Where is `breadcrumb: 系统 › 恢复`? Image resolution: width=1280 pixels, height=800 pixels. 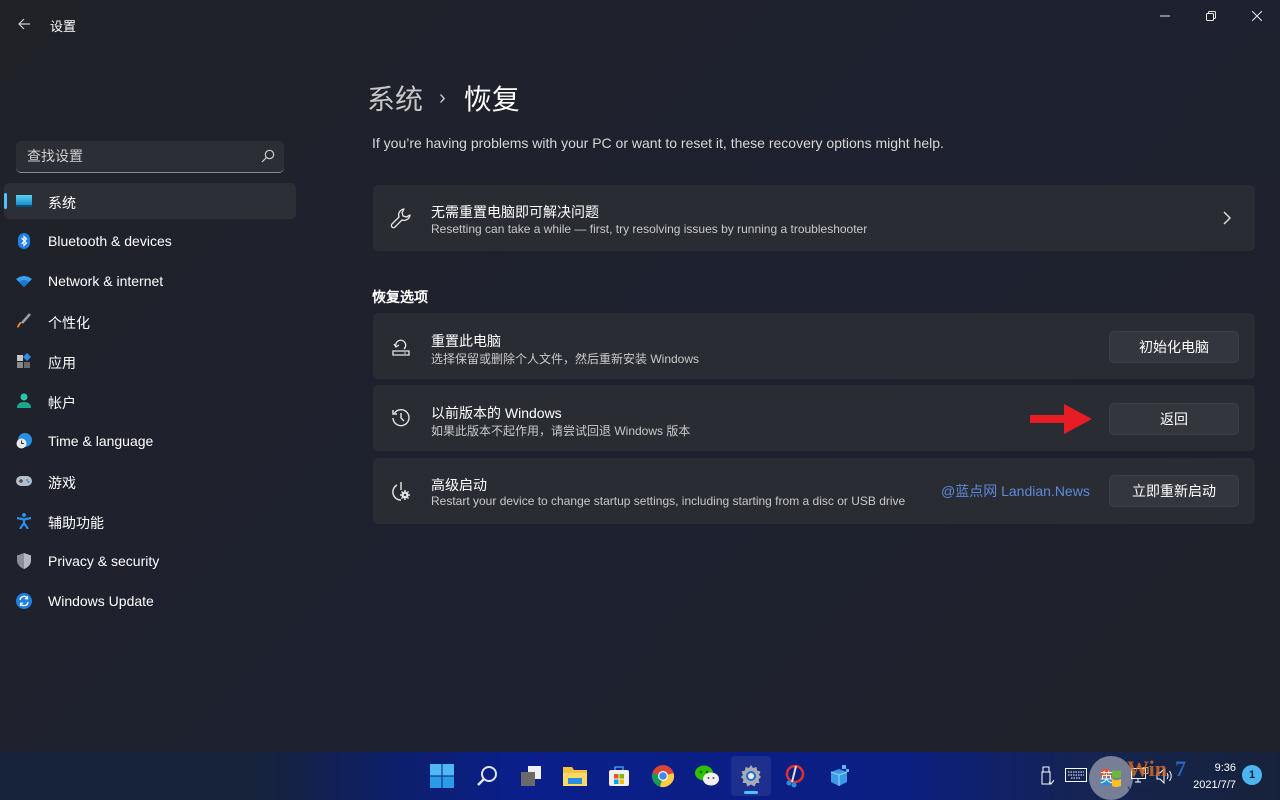
breadcrumb: 系统 › 恢复 is located at coordinates (443, 98).